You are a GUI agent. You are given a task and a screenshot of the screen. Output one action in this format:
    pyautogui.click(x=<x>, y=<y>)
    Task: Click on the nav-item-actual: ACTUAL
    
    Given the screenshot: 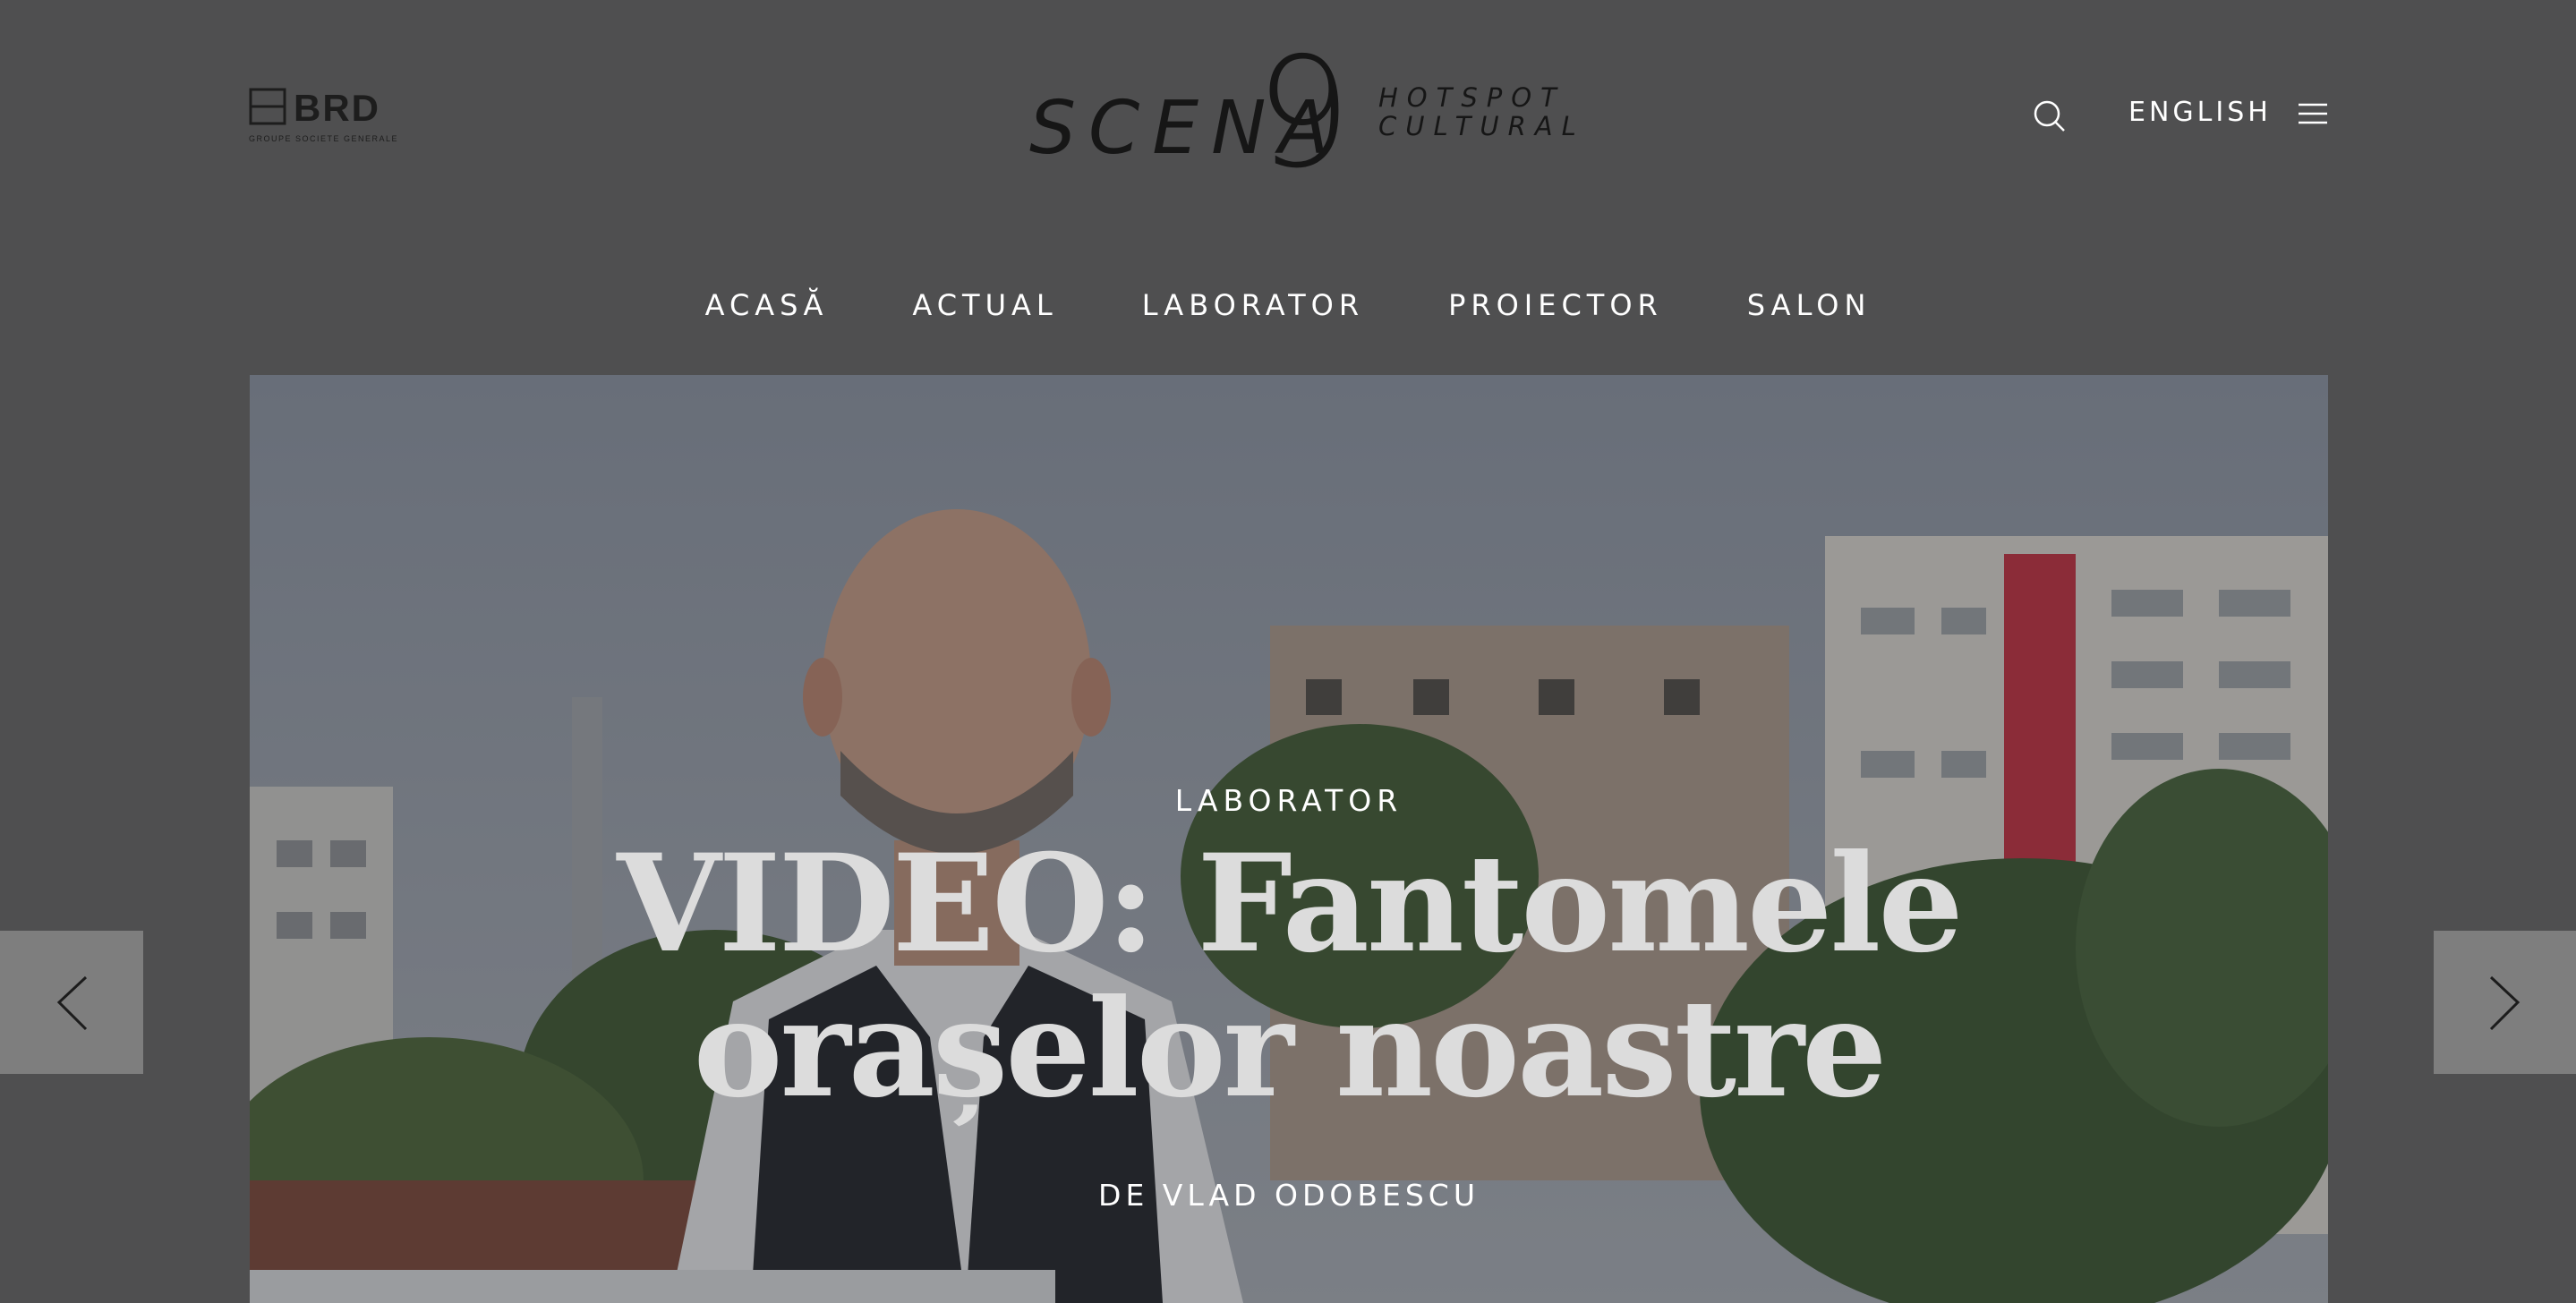 What is the action you would take?
    pyautogui.click(x=984, y=305)
    